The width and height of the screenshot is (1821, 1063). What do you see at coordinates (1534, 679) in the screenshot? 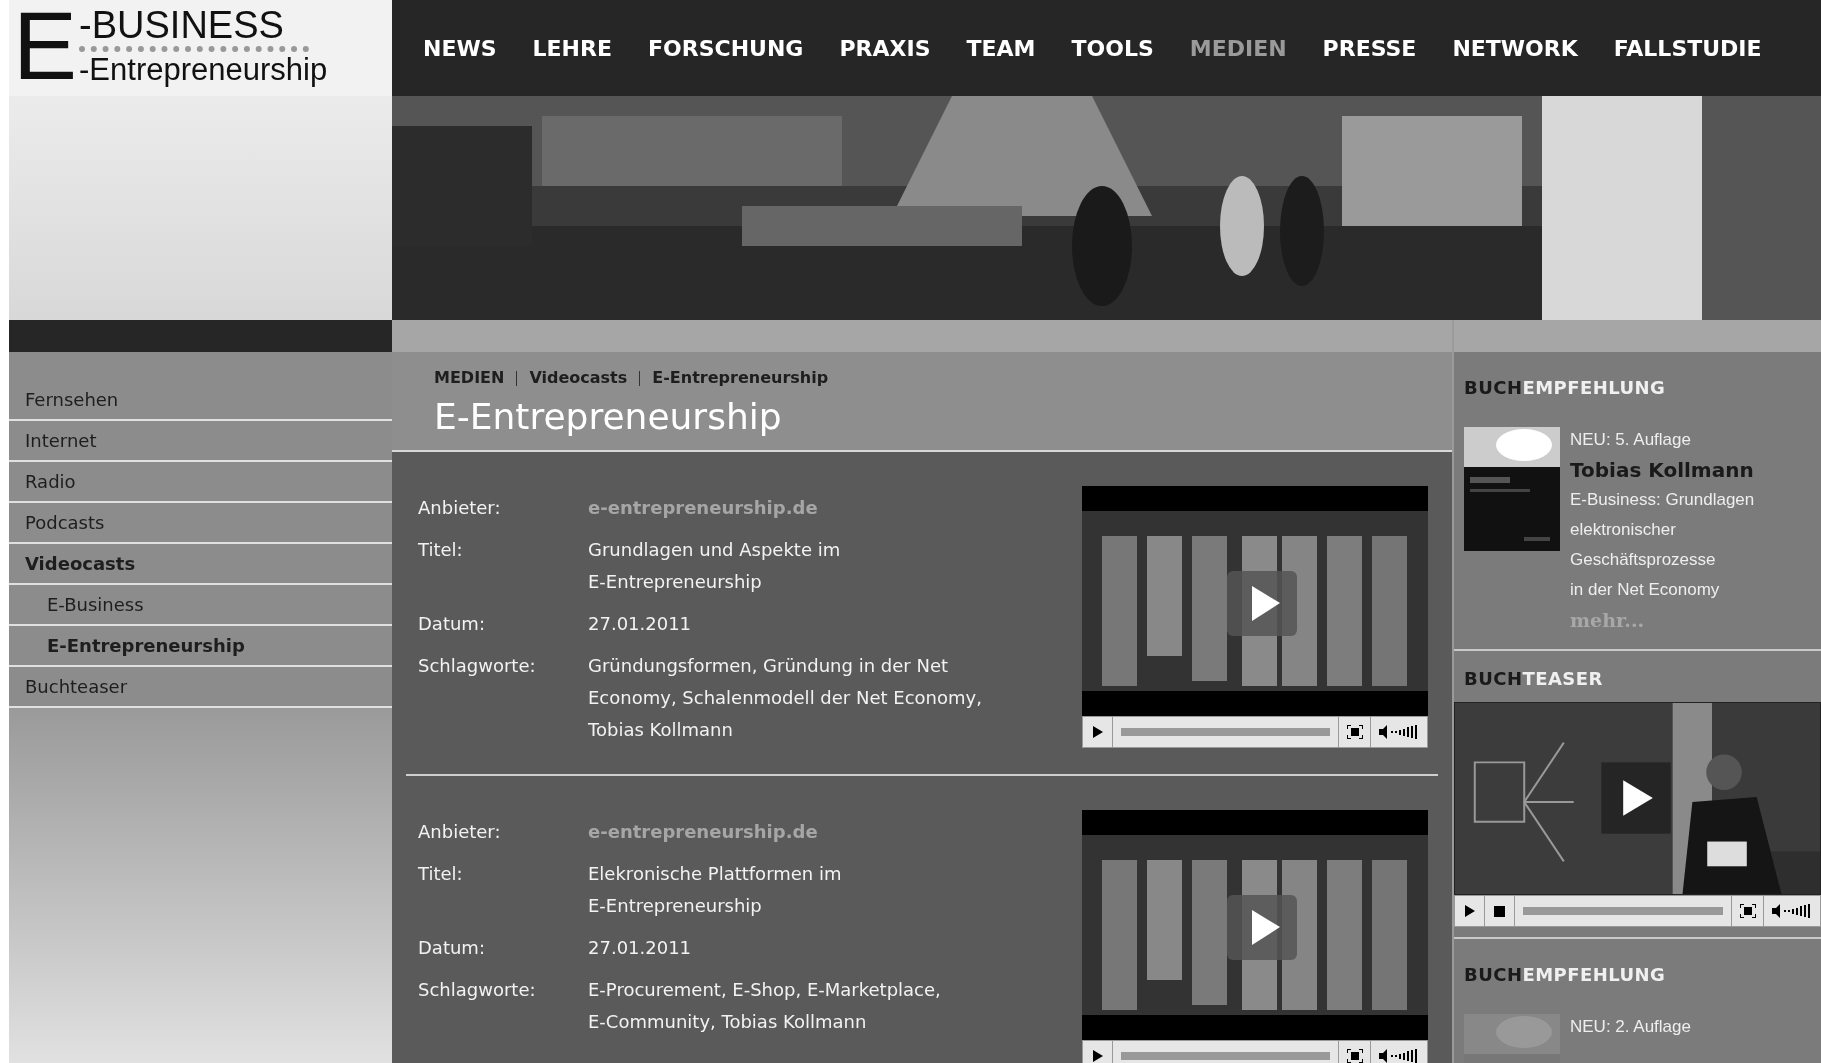
I see `section-heading: BUCHTEASER` at bounding box center [1534, 679].